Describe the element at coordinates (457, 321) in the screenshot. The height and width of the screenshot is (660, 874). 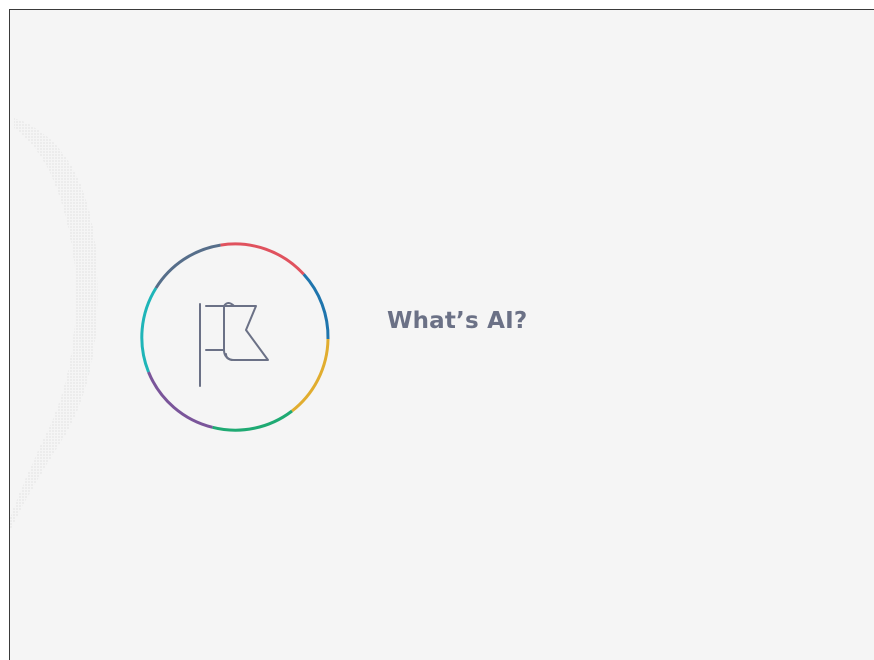
I see `slide-title: What’s AI?` at that location.